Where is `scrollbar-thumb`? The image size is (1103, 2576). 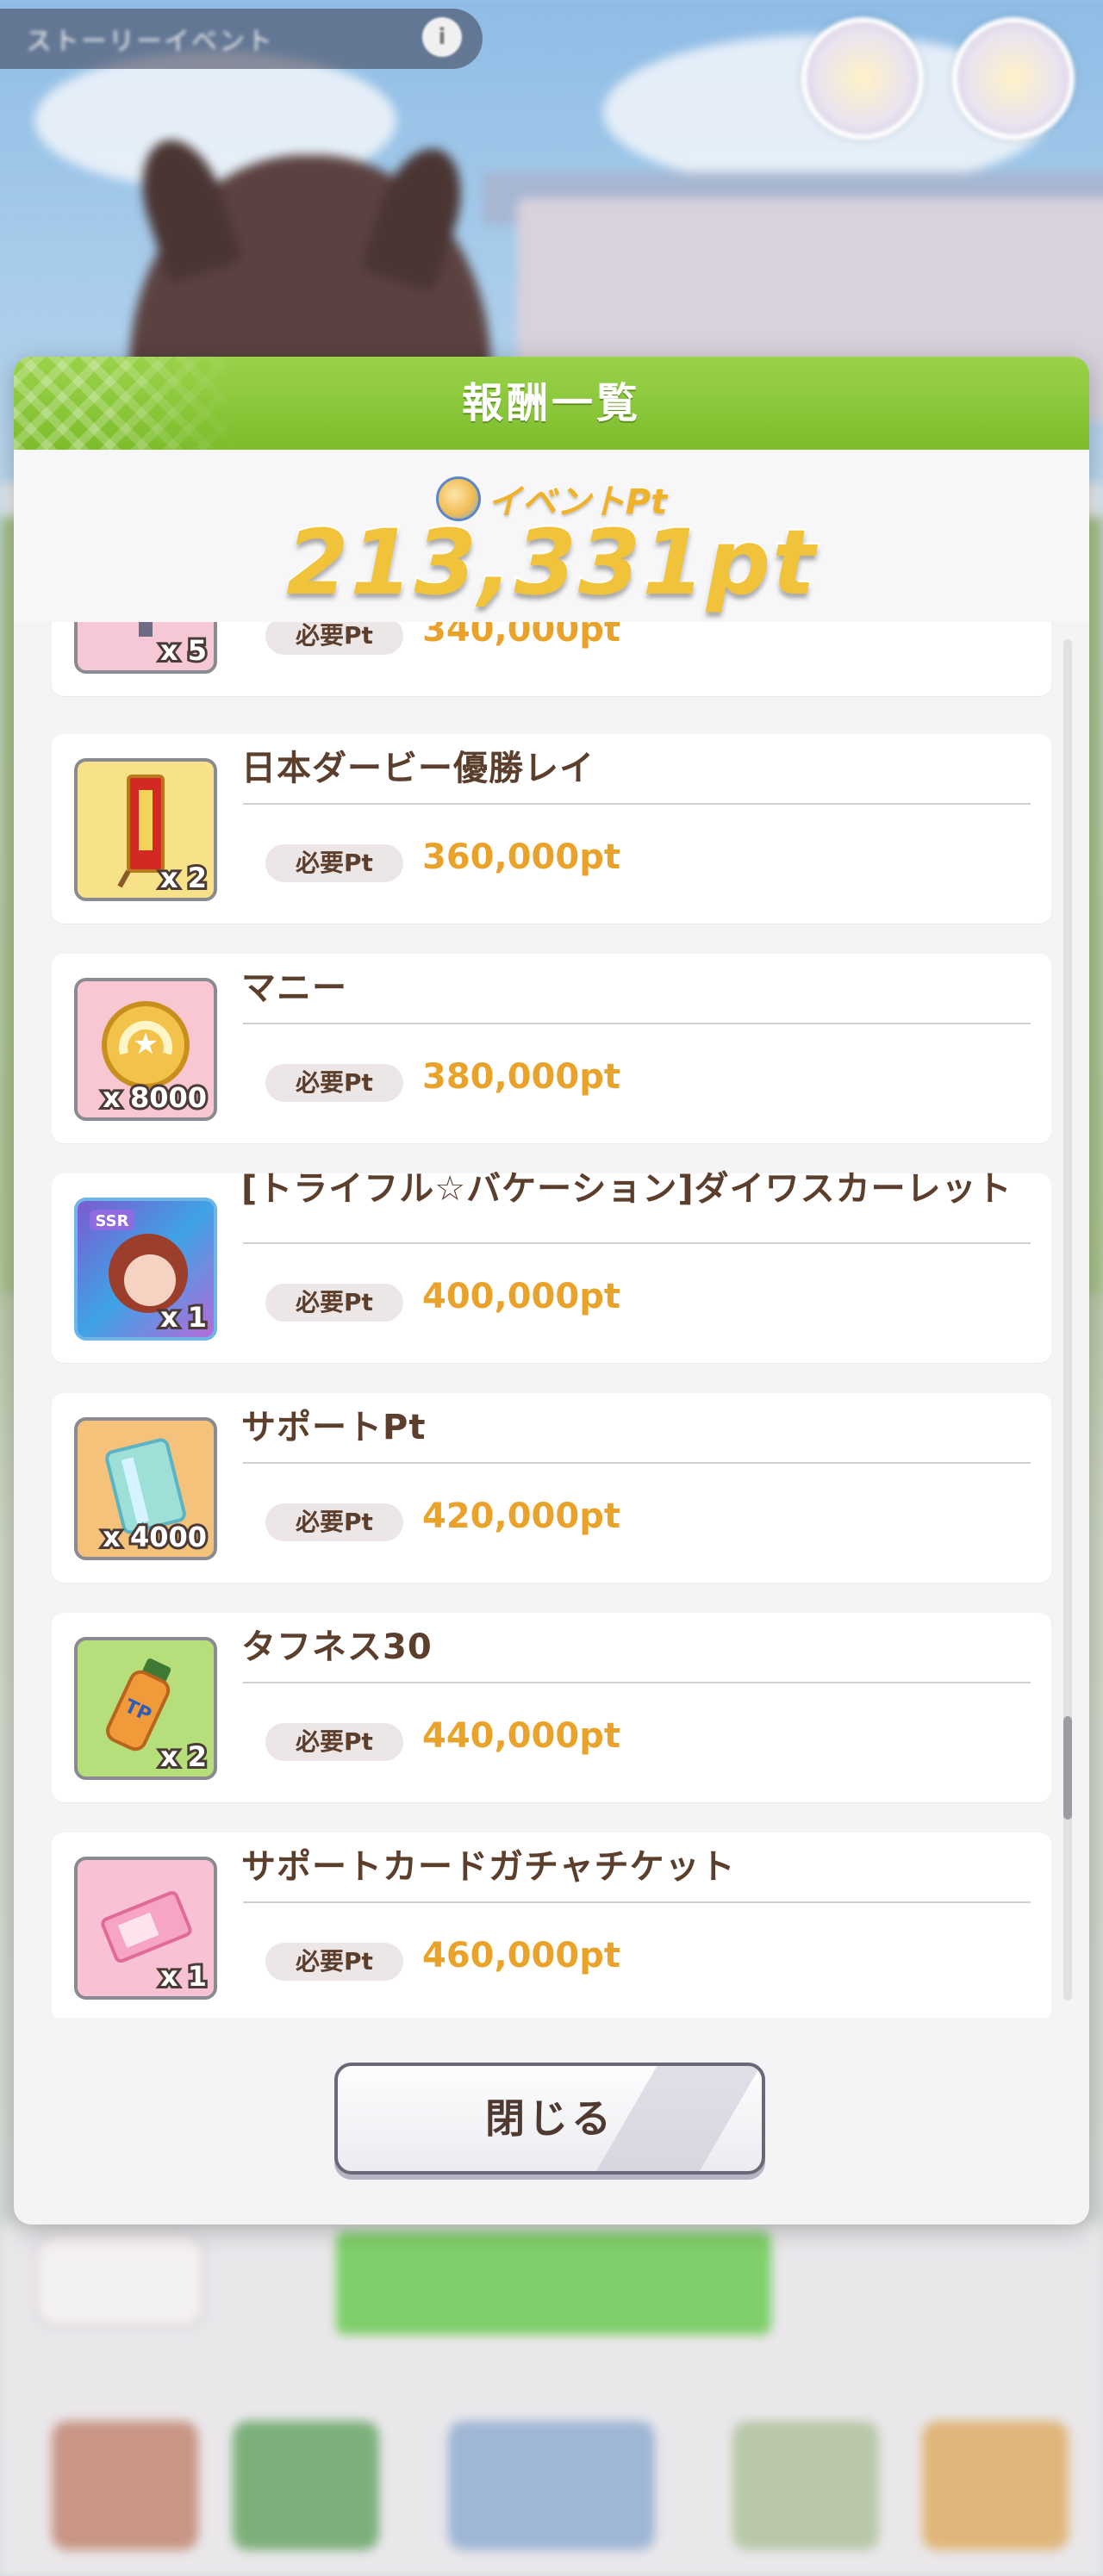
scrollbar-thumb is located at coordinates (1067, 1768).